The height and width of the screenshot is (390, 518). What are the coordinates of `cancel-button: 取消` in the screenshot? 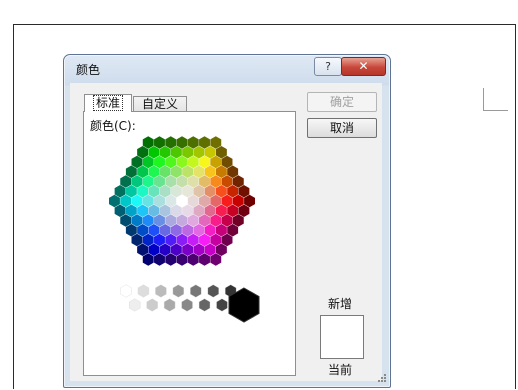 It's located at (342, 128).